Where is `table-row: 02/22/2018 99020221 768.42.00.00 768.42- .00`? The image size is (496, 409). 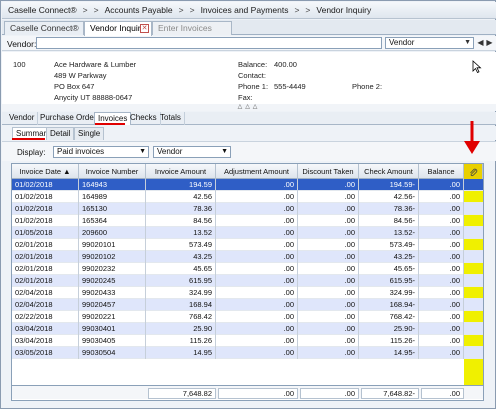
table-row: 02/22/2018 99020221 768.42.00.00 768.42- .00 is located at coordinates (247, 317).